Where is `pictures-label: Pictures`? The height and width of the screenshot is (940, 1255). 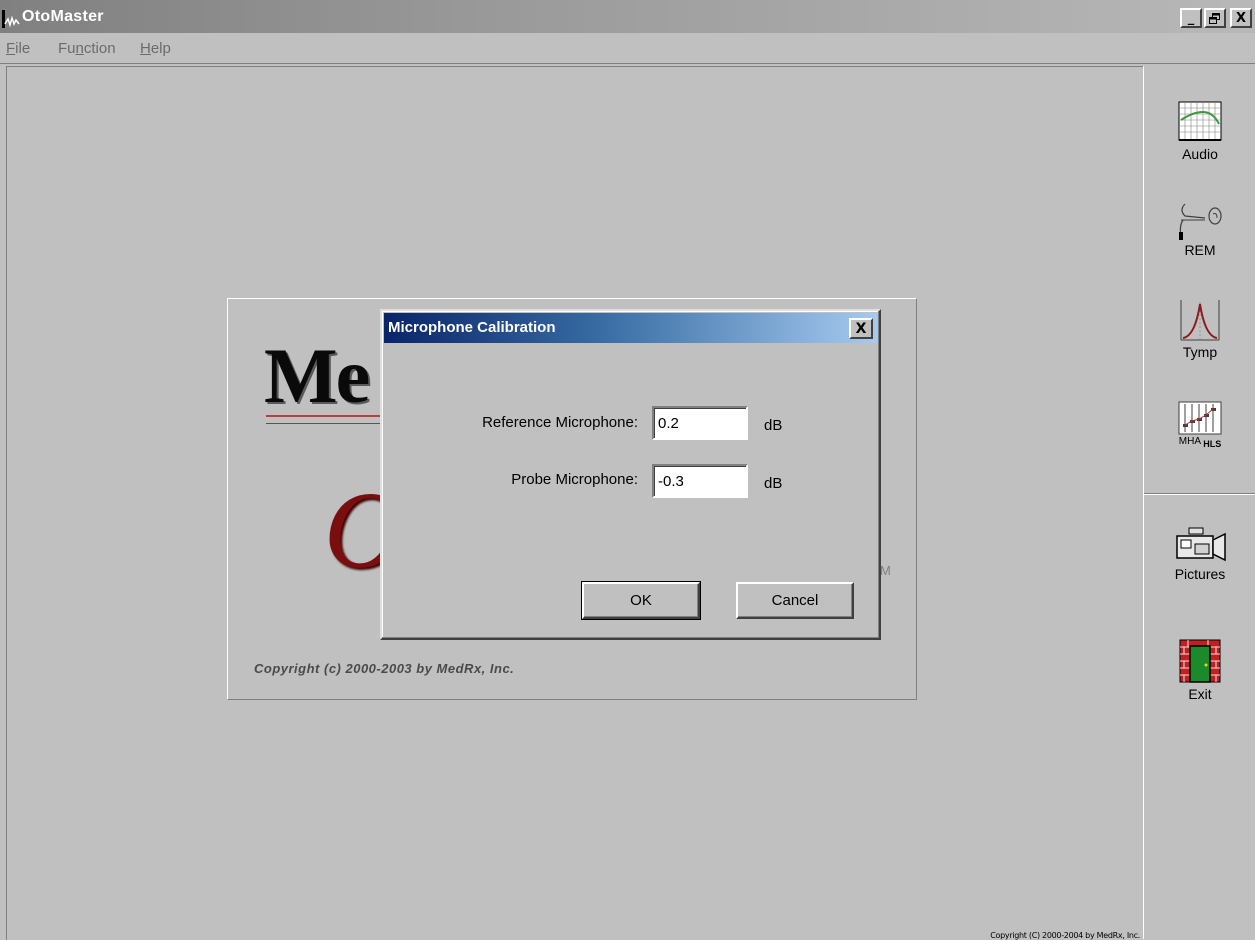 pictures-label: Pictures is located at coordinates (1200, 574).